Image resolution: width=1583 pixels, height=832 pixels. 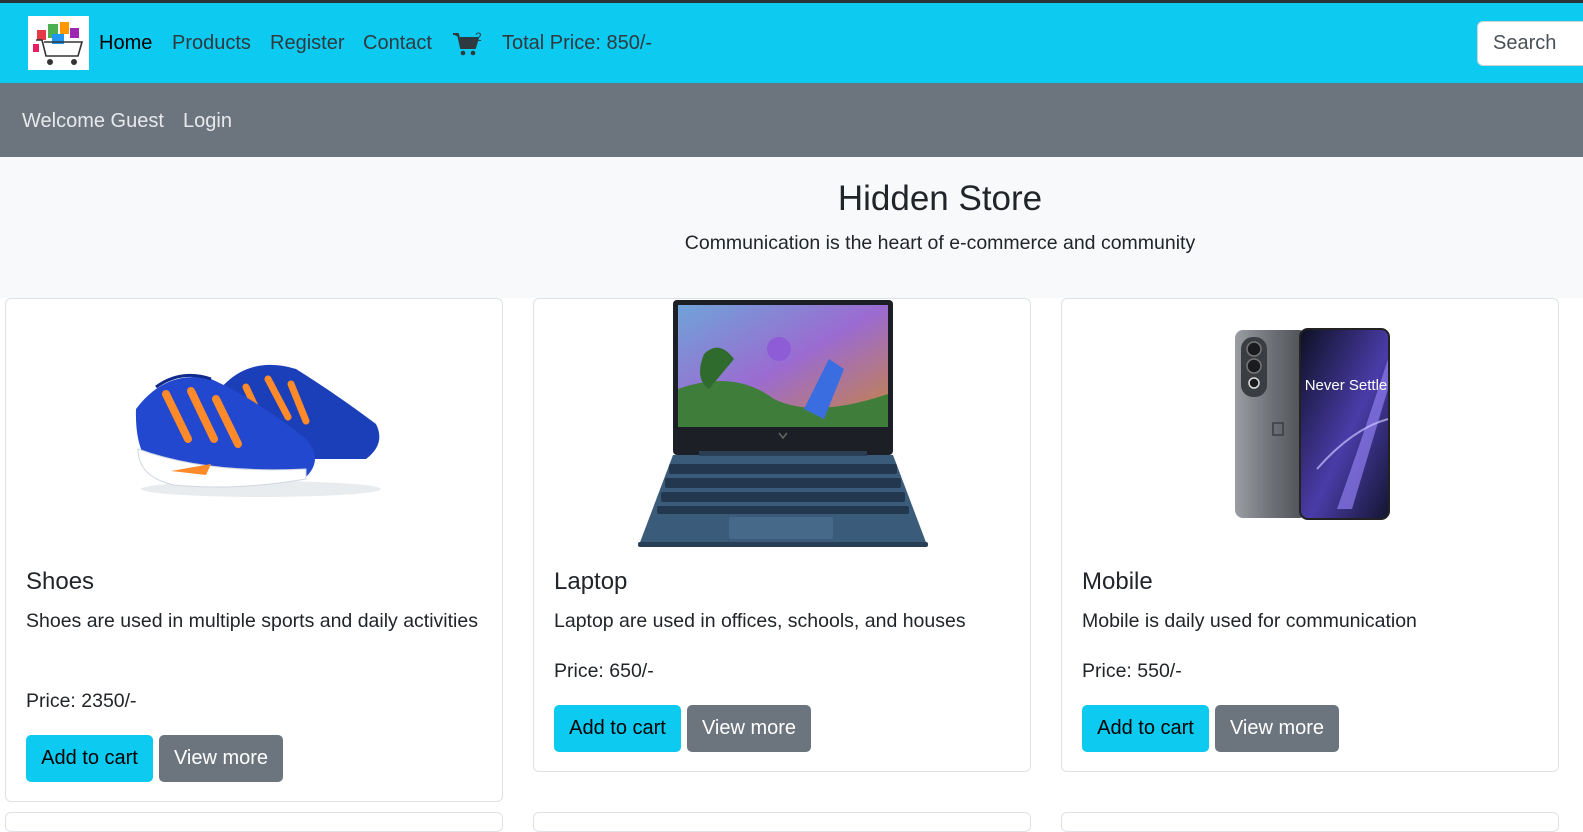 What do you see at coordinates (258, 430) in the screenshot?
I see `shoes-image` at bounding box center [258, 430].